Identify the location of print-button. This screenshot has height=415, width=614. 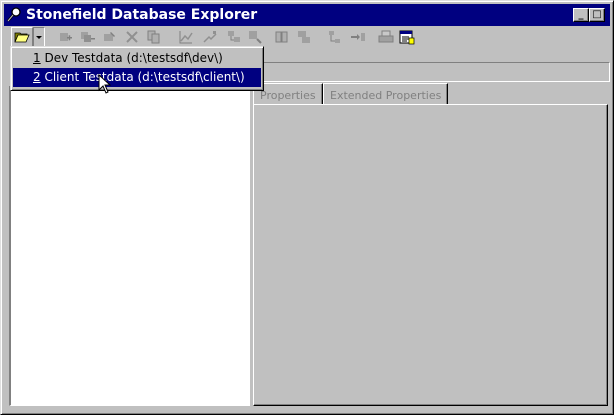
(386, 37).